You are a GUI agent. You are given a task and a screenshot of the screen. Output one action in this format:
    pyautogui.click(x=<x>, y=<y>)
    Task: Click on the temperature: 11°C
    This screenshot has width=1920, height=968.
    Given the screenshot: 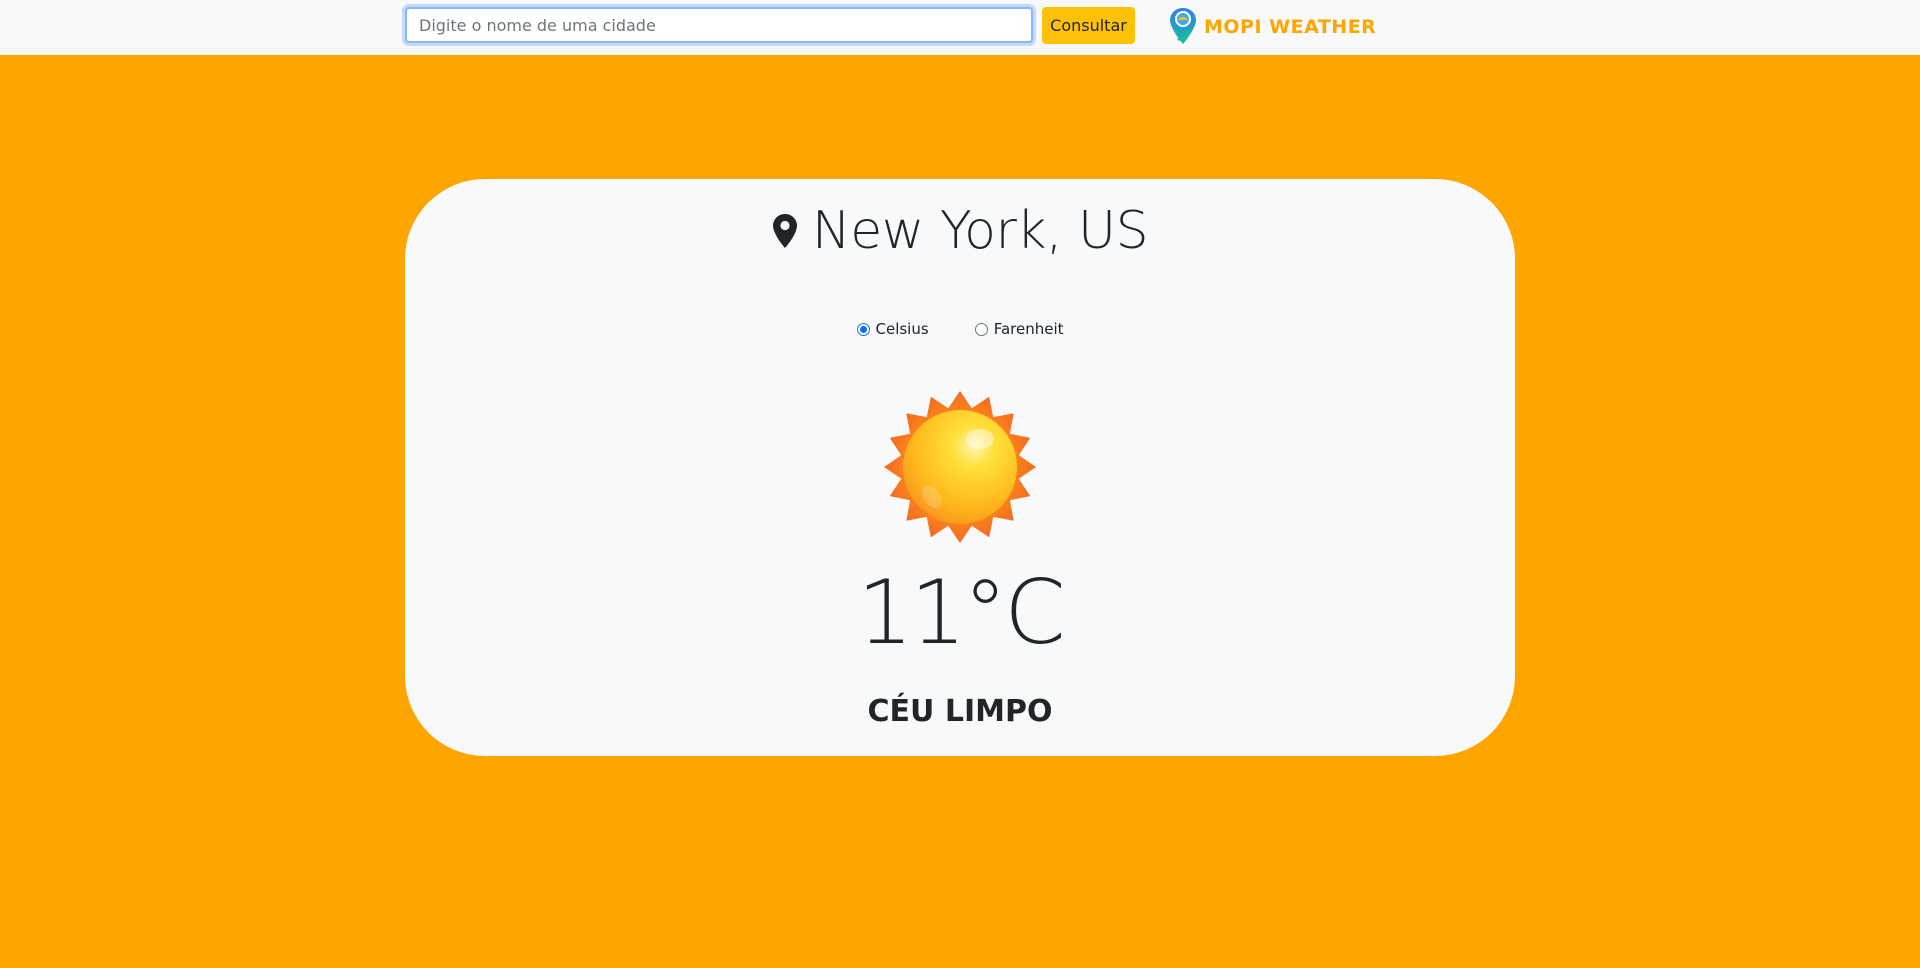 What is the action you would take?
    pyautogui.click(x=961, y=612)
    